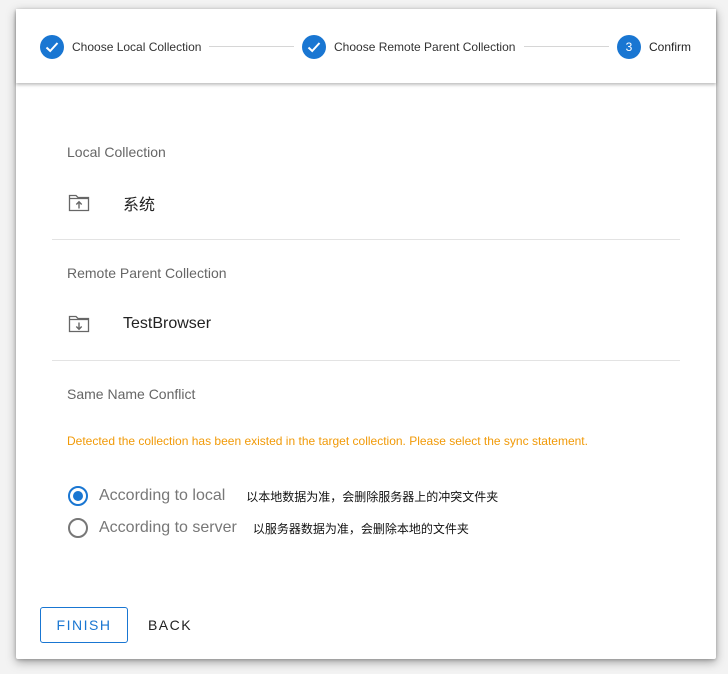 This screenshot has height=674, width=728. I want to click on conflict-title: Same Name Conflict, so click(131, 394).